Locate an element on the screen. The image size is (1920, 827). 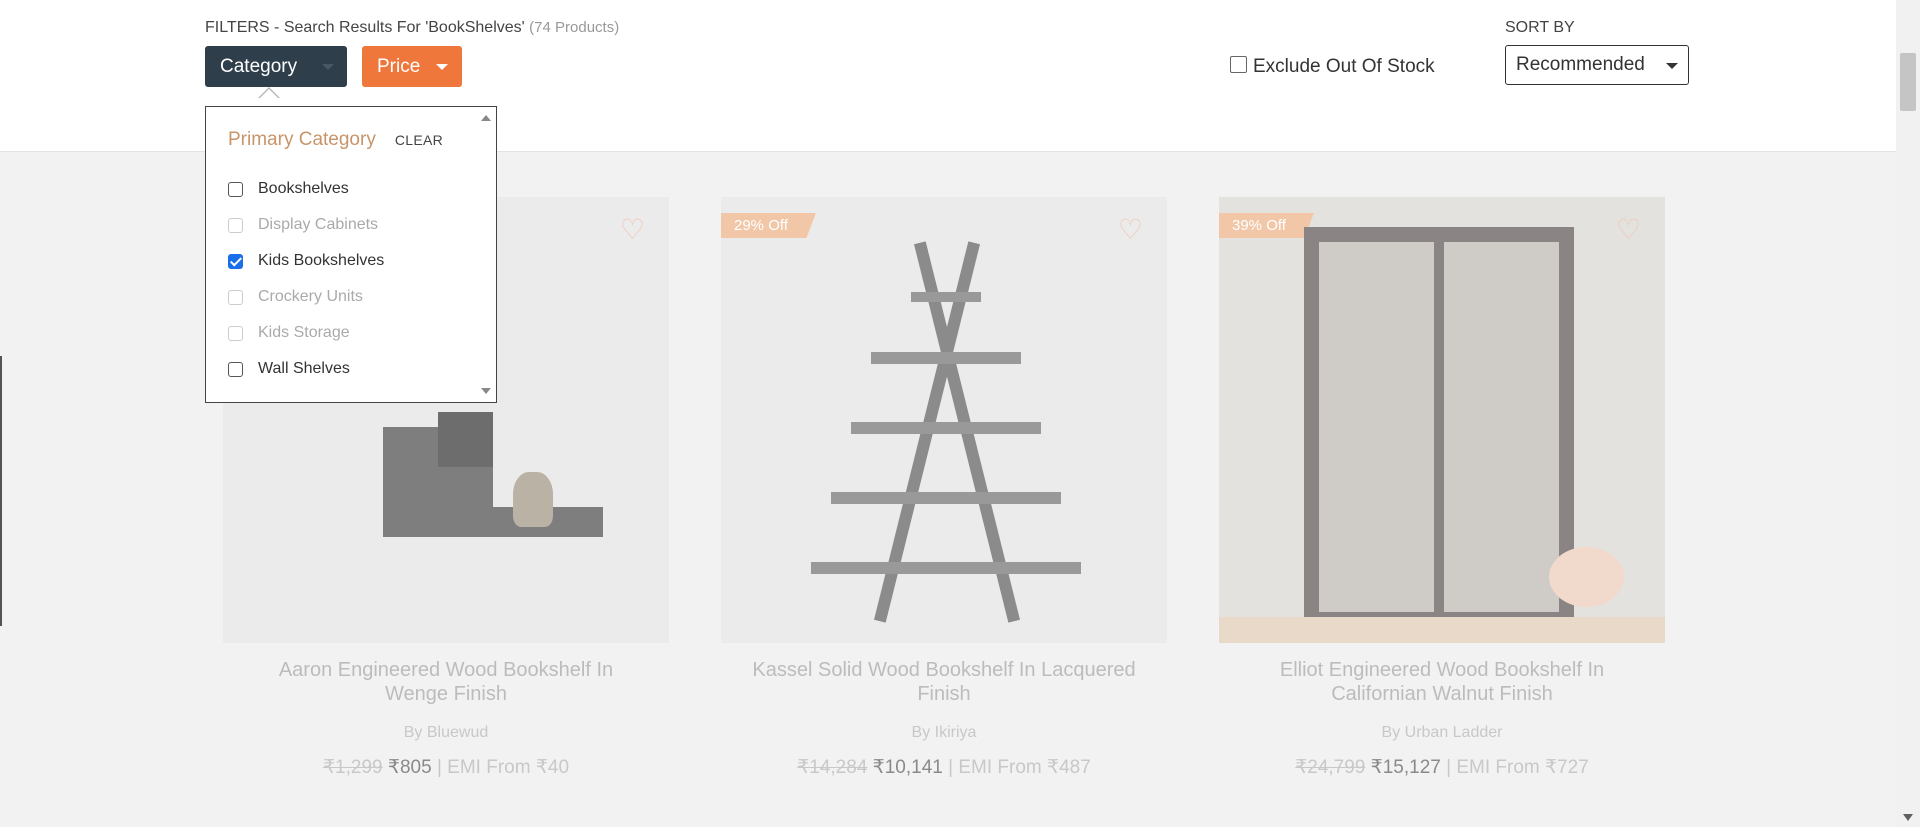
checkbox-checked is located at coordinates (235, 261).